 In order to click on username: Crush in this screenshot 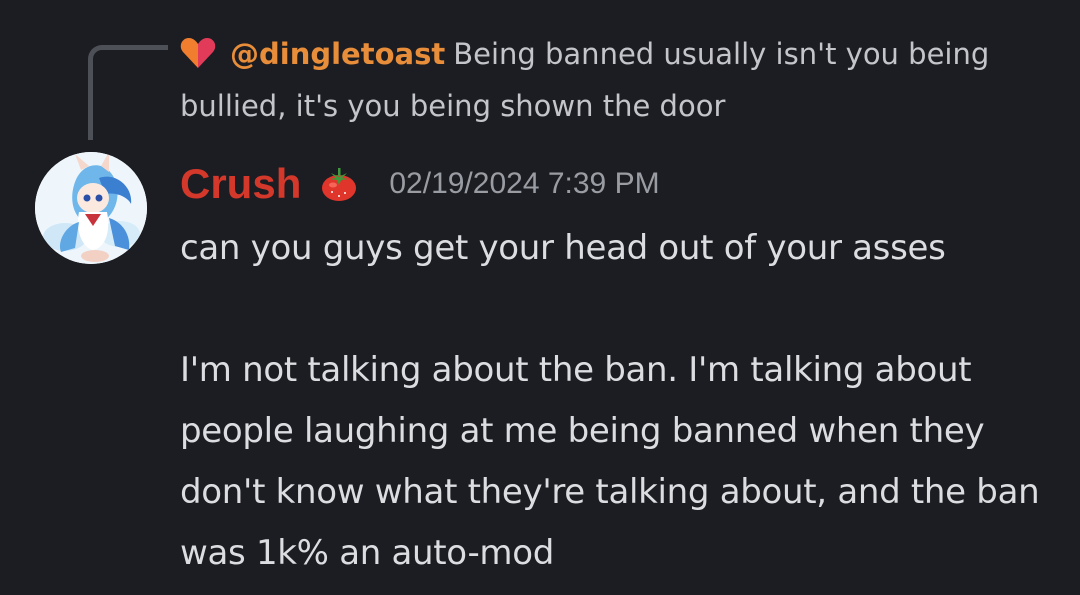, I will do `click(240, 184)`.